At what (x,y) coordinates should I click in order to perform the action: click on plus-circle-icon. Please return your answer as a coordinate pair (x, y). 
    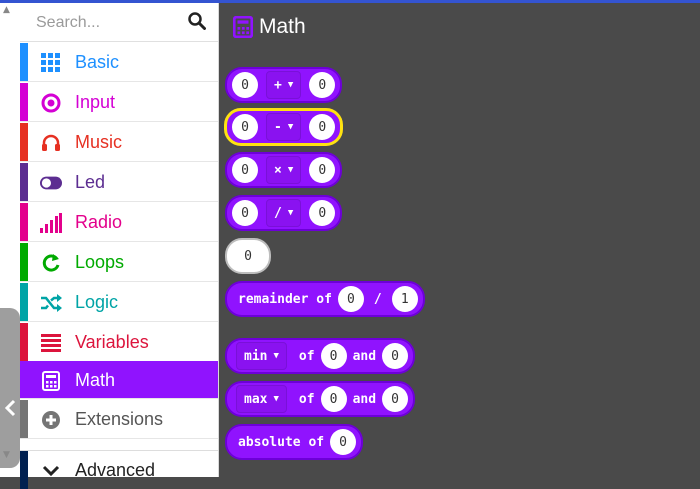
    Looking at the image, I should click on (51, 420).